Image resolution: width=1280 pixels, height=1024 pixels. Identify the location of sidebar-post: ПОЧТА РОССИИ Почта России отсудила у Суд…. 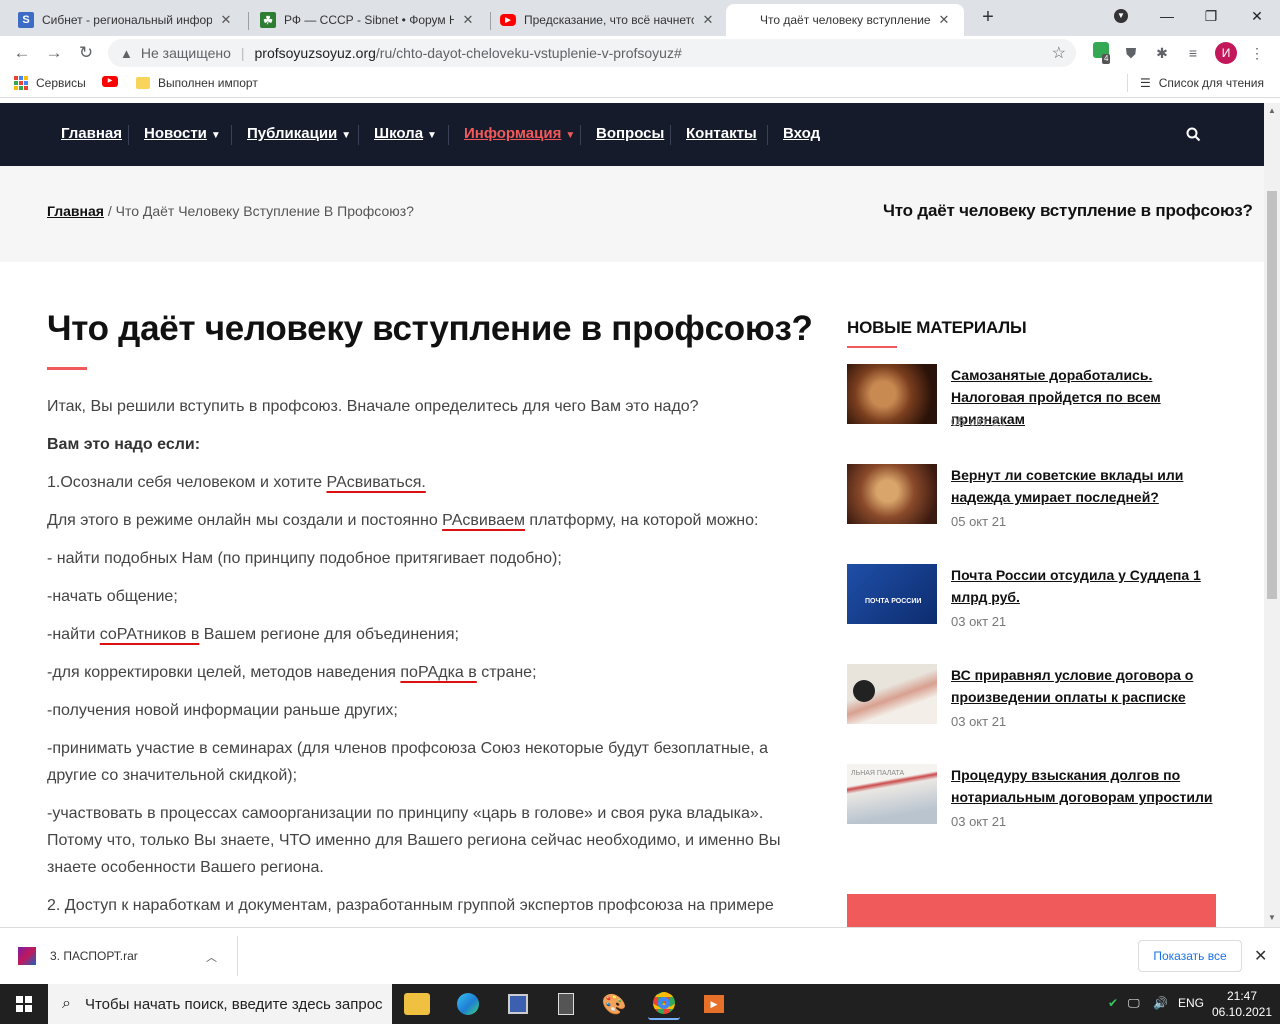
(1032, 604).